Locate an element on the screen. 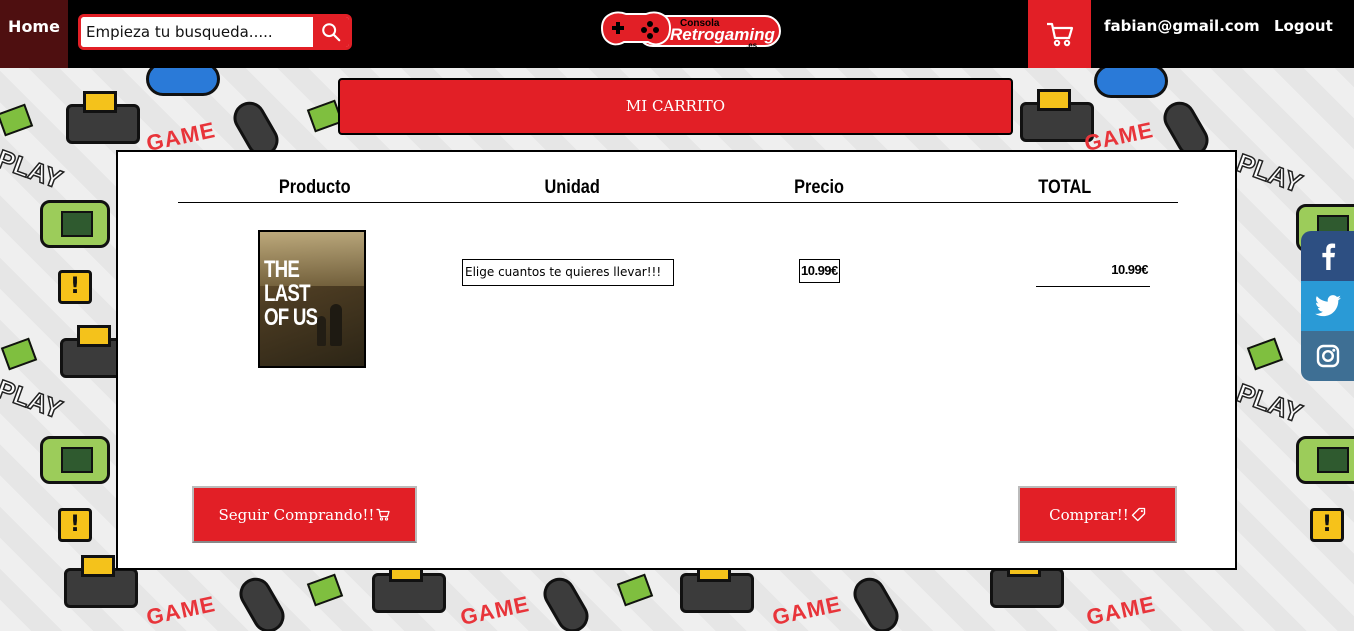 Image resolution: width=1354 pixels, height=631 pixels. facebook-link is located at coordinates (1327, 256).